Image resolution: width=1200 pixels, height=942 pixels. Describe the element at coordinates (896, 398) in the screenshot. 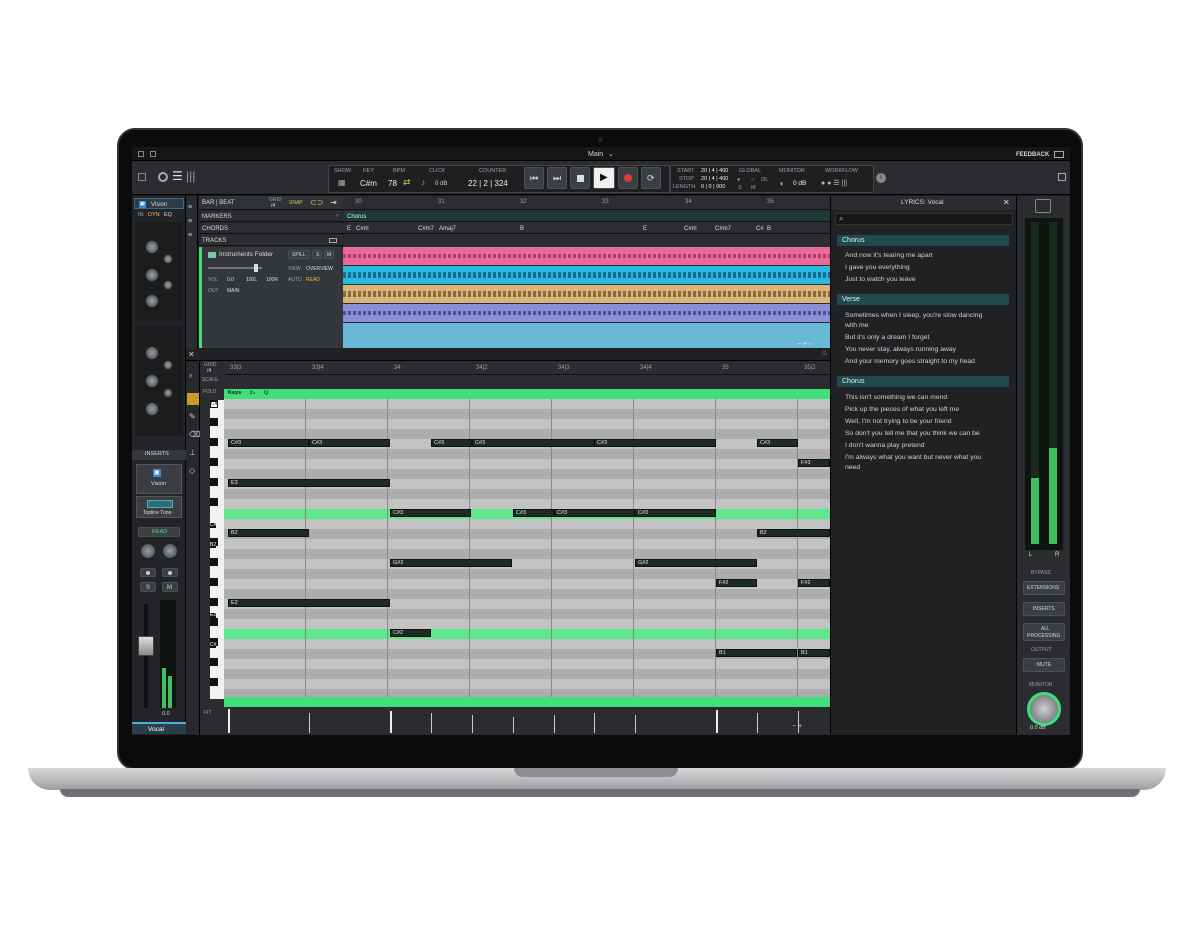

I see `lyric-line: This isn't something we can mend` at that location.